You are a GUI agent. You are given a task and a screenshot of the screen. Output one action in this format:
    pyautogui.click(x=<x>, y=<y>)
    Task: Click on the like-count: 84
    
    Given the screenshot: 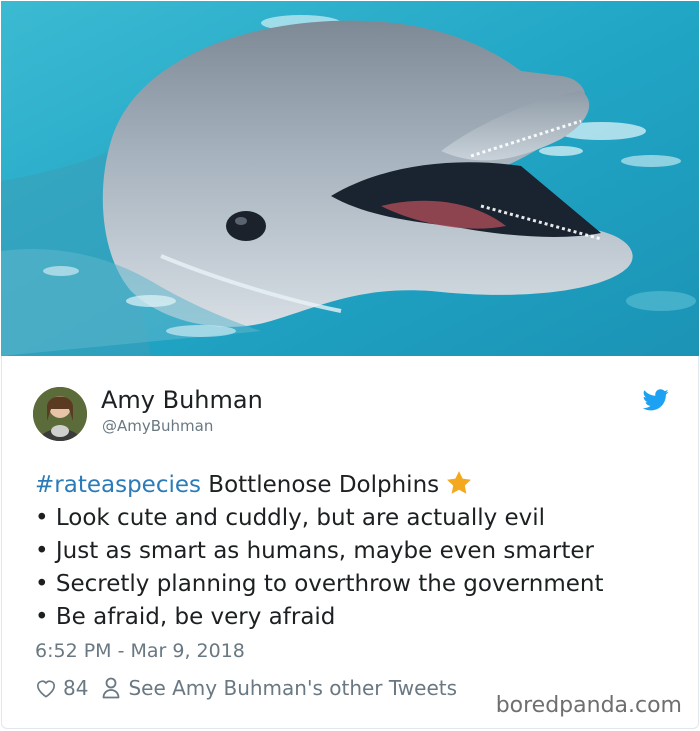 What is the action you would take?
    pyautogui.click(x=75, y=688)
    